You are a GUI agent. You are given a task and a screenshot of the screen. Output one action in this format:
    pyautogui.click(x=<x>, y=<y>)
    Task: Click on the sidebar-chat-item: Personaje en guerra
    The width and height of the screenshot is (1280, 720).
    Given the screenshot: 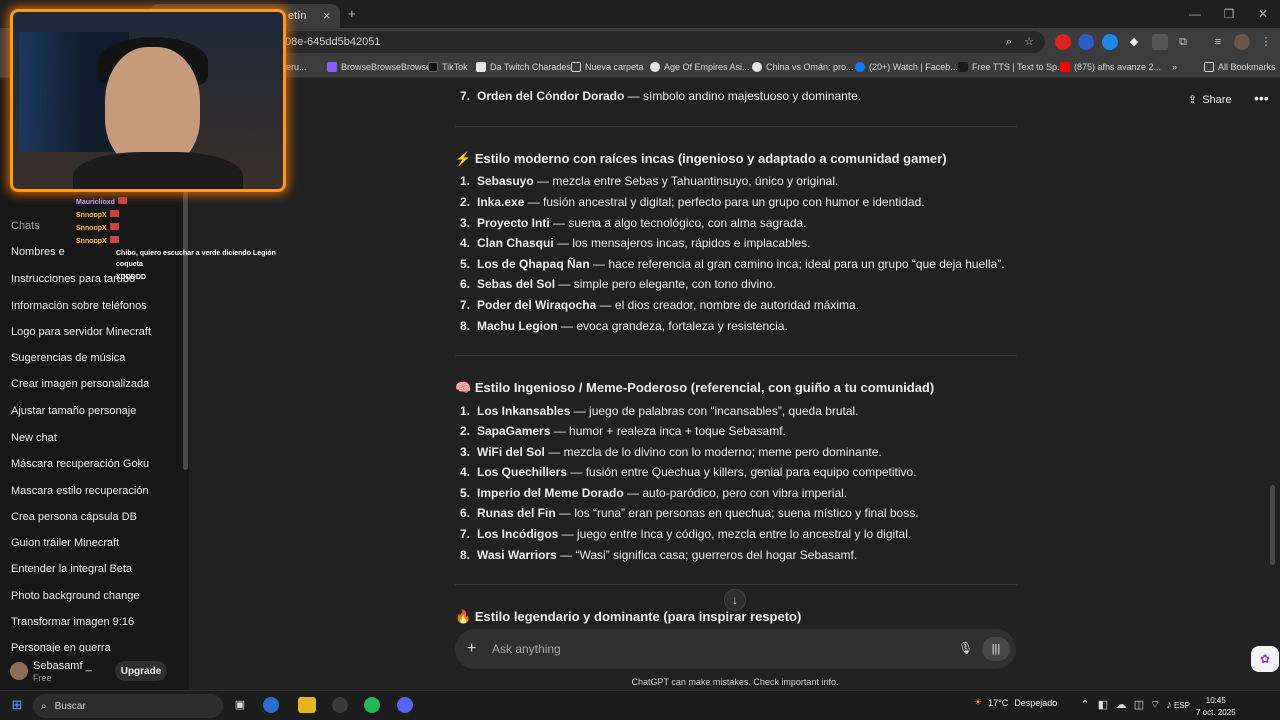 What is the action you would take?
    pyautogui.click(x=61, y=647)
    